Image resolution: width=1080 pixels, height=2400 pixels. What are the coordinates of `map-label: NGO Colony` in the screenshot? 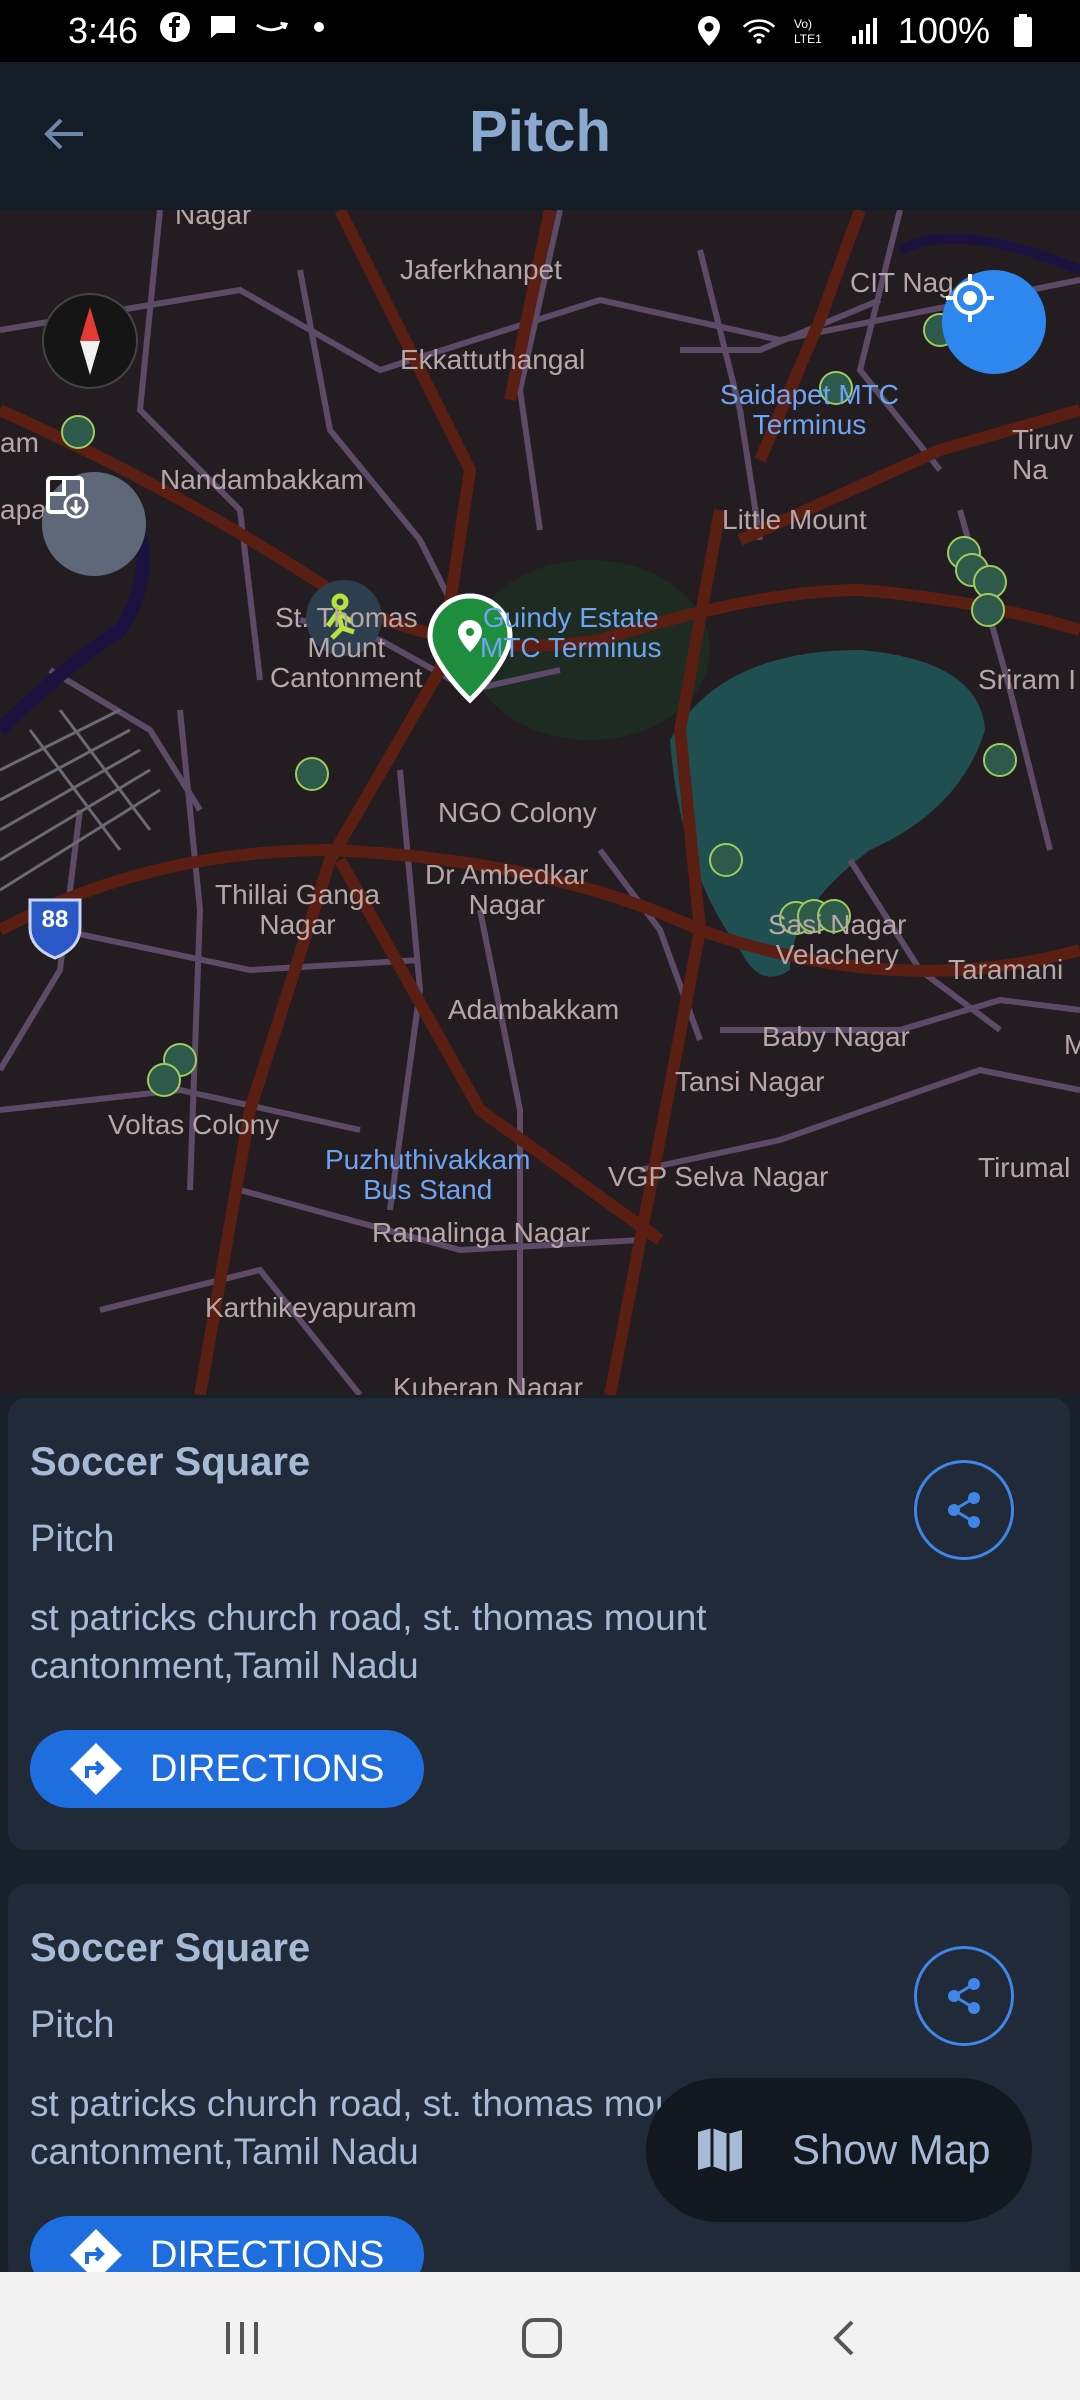 It's located at (517, 812).